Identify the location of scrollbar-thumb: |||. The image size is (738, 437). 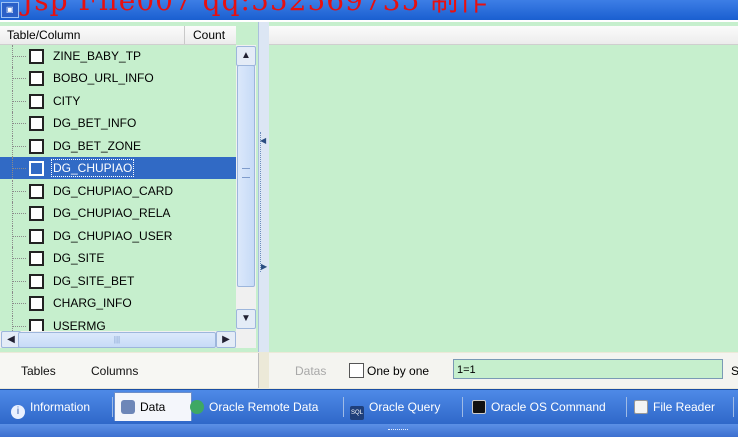
(117, 340).